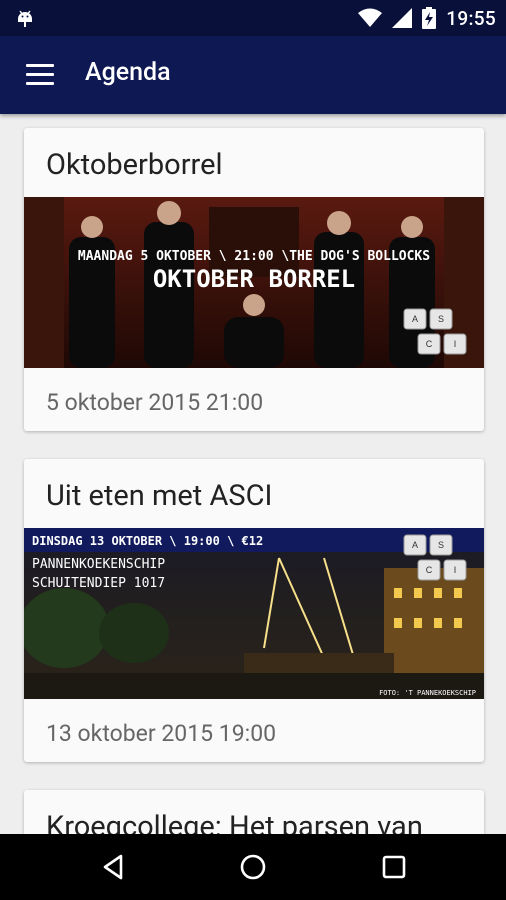 This screenshot has height=900, width=506. I want to click on status-time: 19:55, so click(471, 18).